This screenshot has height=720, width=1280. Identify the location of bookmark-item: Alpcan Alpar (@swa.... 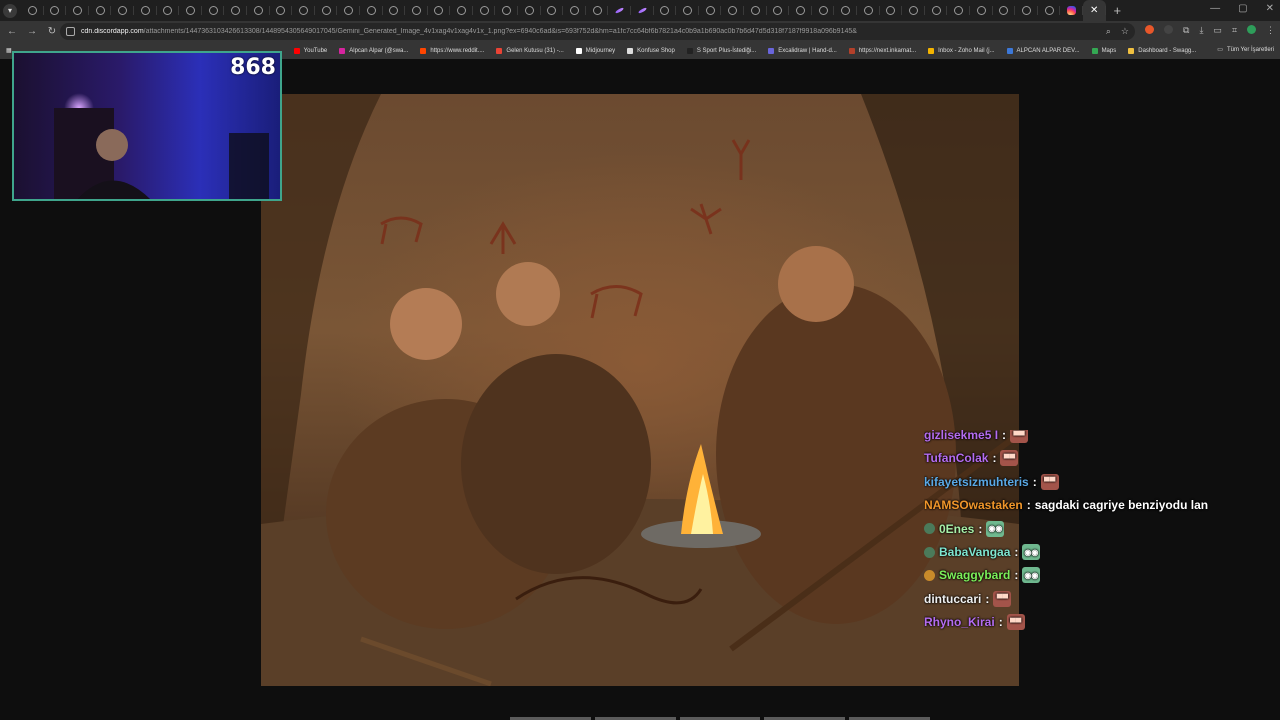
(373, 50).